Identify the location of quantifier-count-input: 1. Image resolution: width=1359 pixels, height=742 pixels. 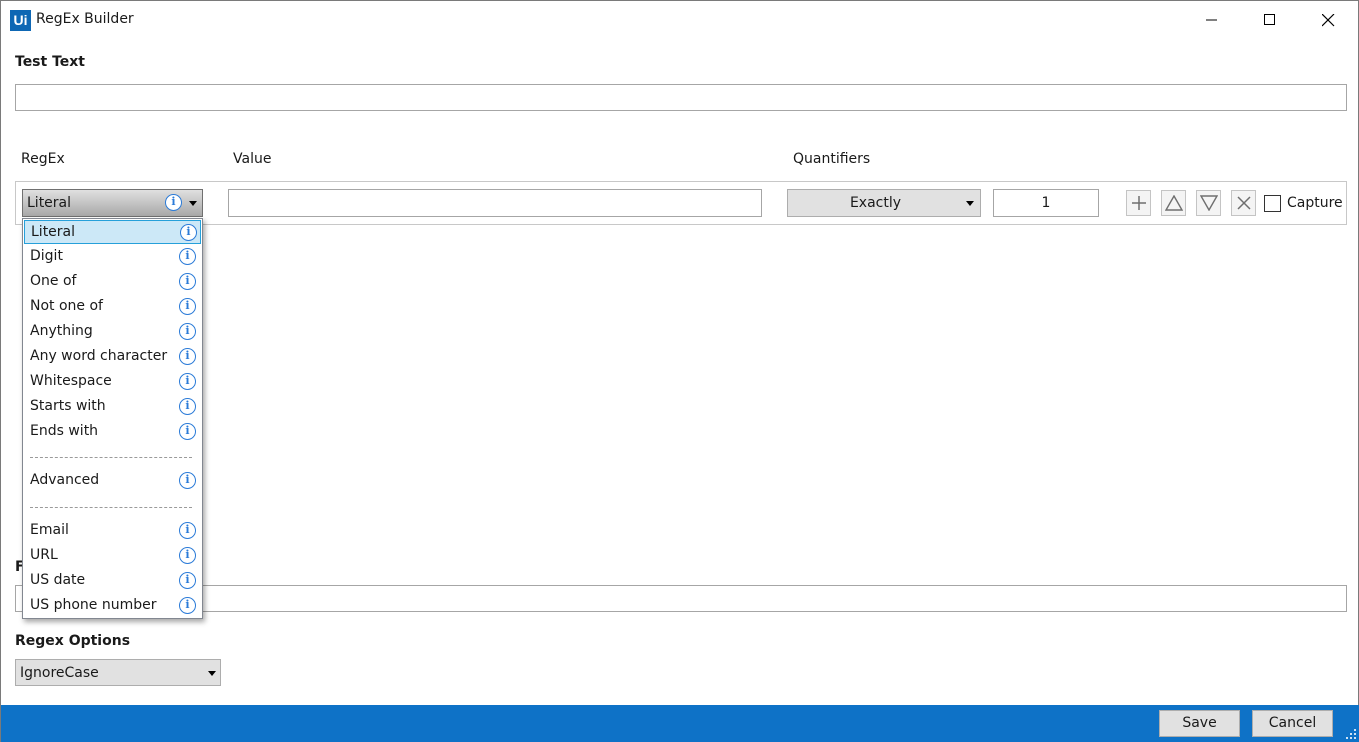
(1046, 203).